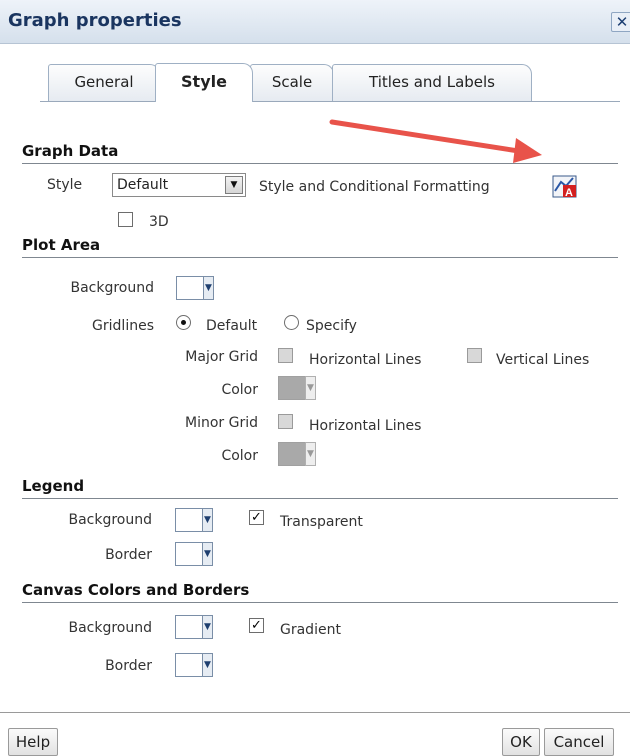  I want to click on legend-background-label: Background, so click(110, 520).